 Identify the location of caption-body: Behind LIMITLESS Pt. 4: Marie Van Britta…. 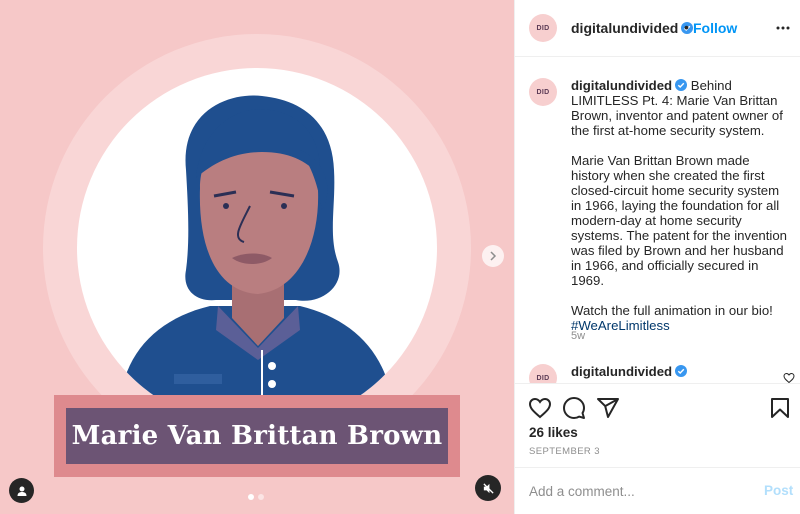
(679, 198).